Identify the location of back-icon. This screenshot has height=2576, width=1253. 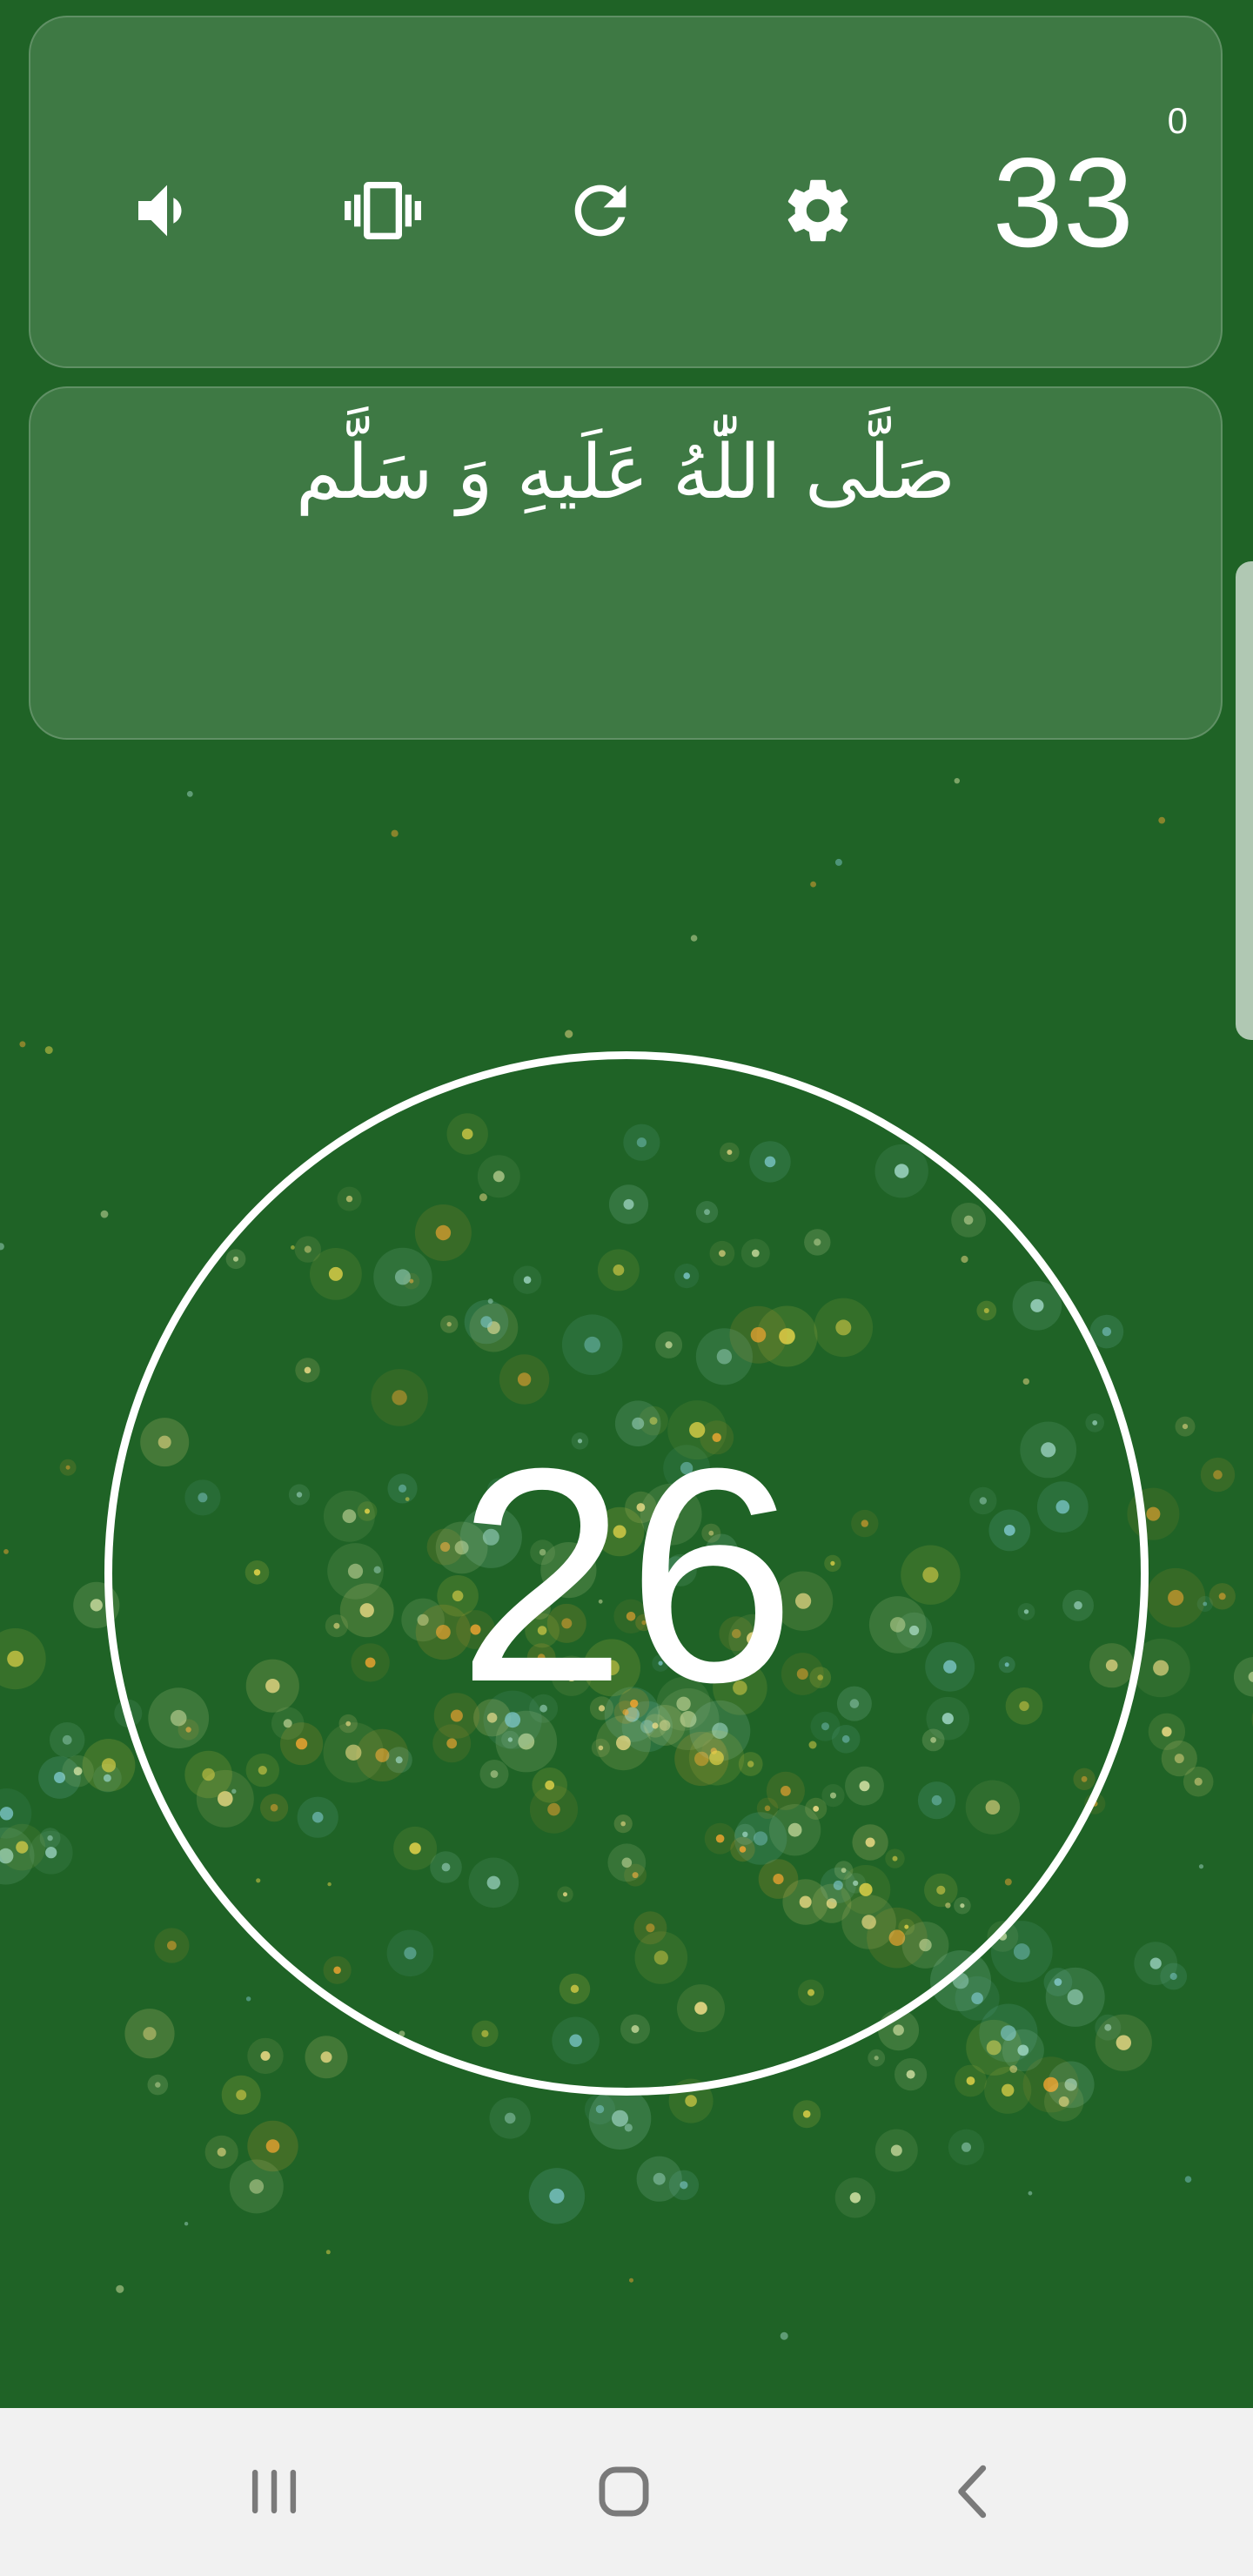
(972, 2492).